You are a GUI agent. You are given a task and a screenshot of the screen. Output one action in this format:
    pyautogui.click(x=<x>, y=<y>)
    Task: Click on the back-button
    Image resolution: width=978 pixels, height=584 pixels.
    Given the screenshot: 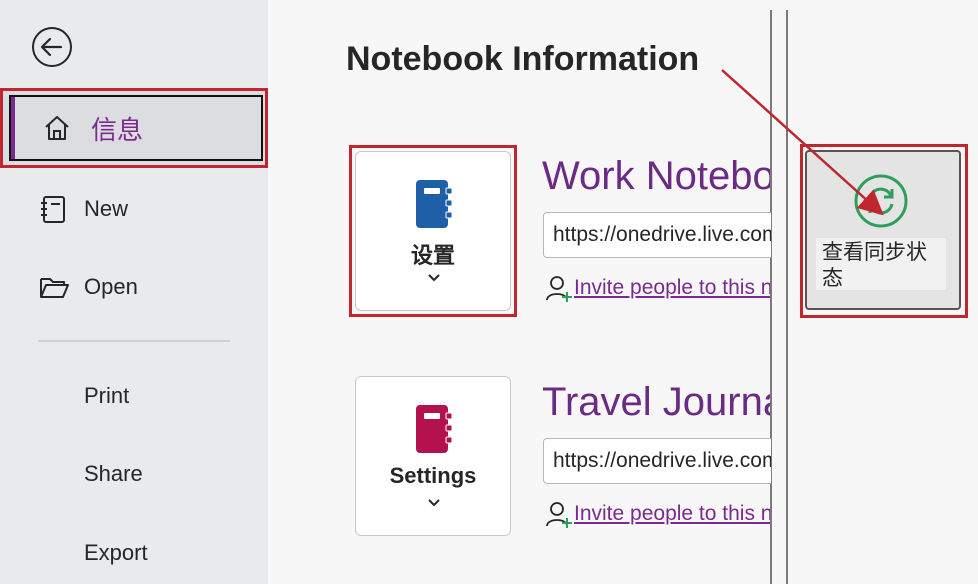 What is the action you would take?
    pyautogui.click(x=52, y=47)
    